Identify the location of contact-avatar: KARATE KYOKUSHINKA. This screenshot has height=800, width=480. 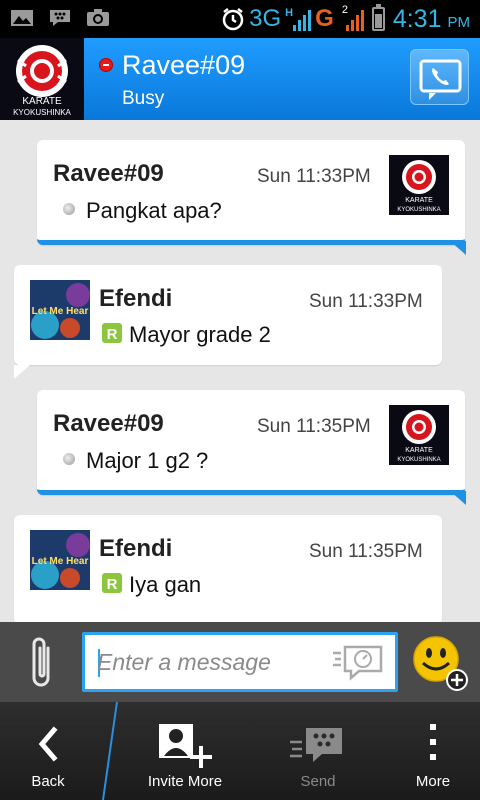
(42, 79).